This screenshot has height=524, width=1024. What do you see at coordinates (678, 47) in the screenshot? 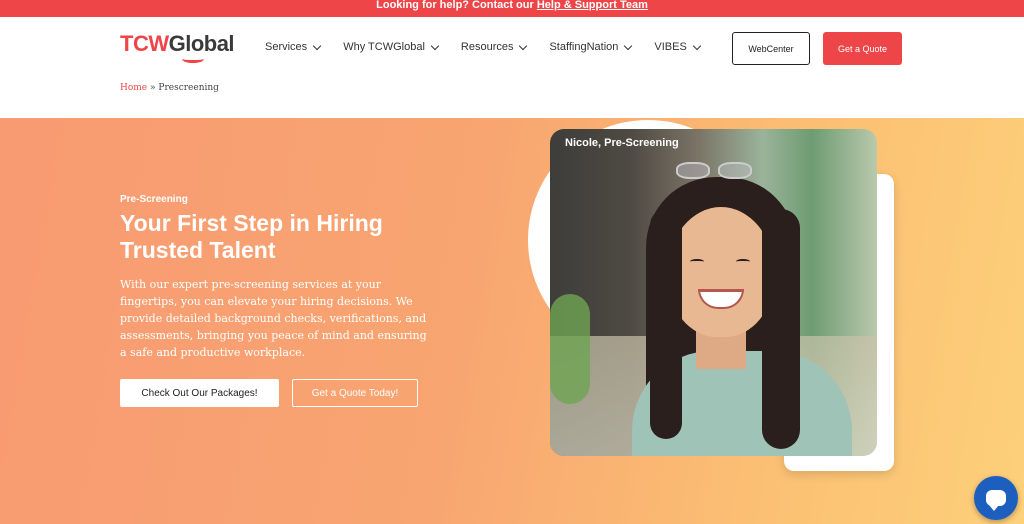
I see `nav-vibes: VIBES` at bounding box center [678, 47].